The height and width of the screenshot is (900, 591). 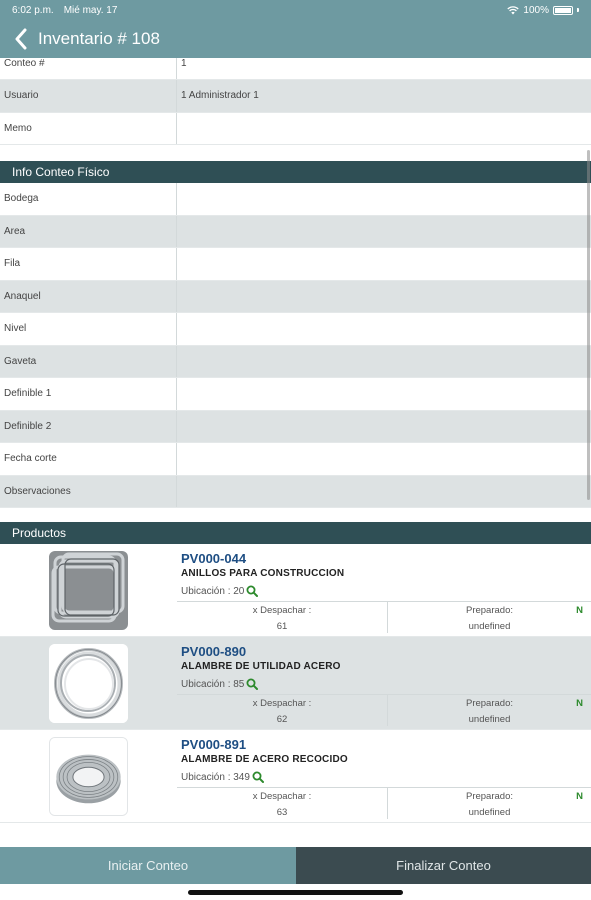 I want to click on field-label: Definible 1, so click(x=88, y=394).